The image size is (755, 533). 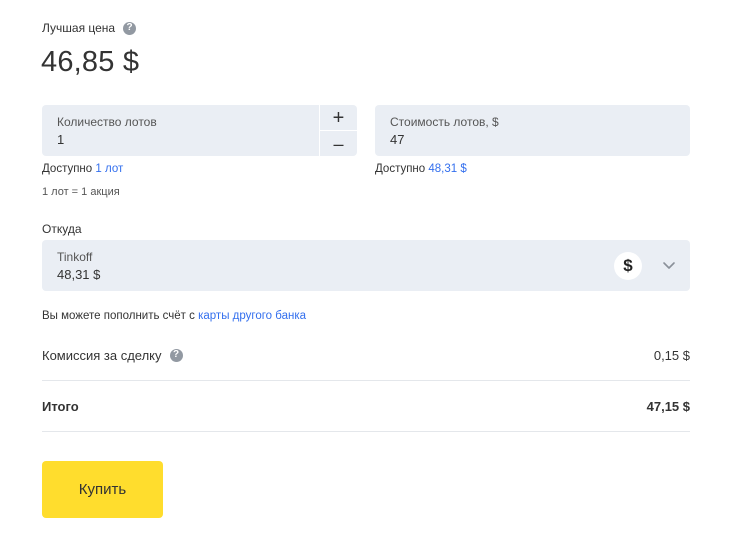 I want to click on account-select: Tinkoff 48,31 $ $, so click(x=366, y=265).